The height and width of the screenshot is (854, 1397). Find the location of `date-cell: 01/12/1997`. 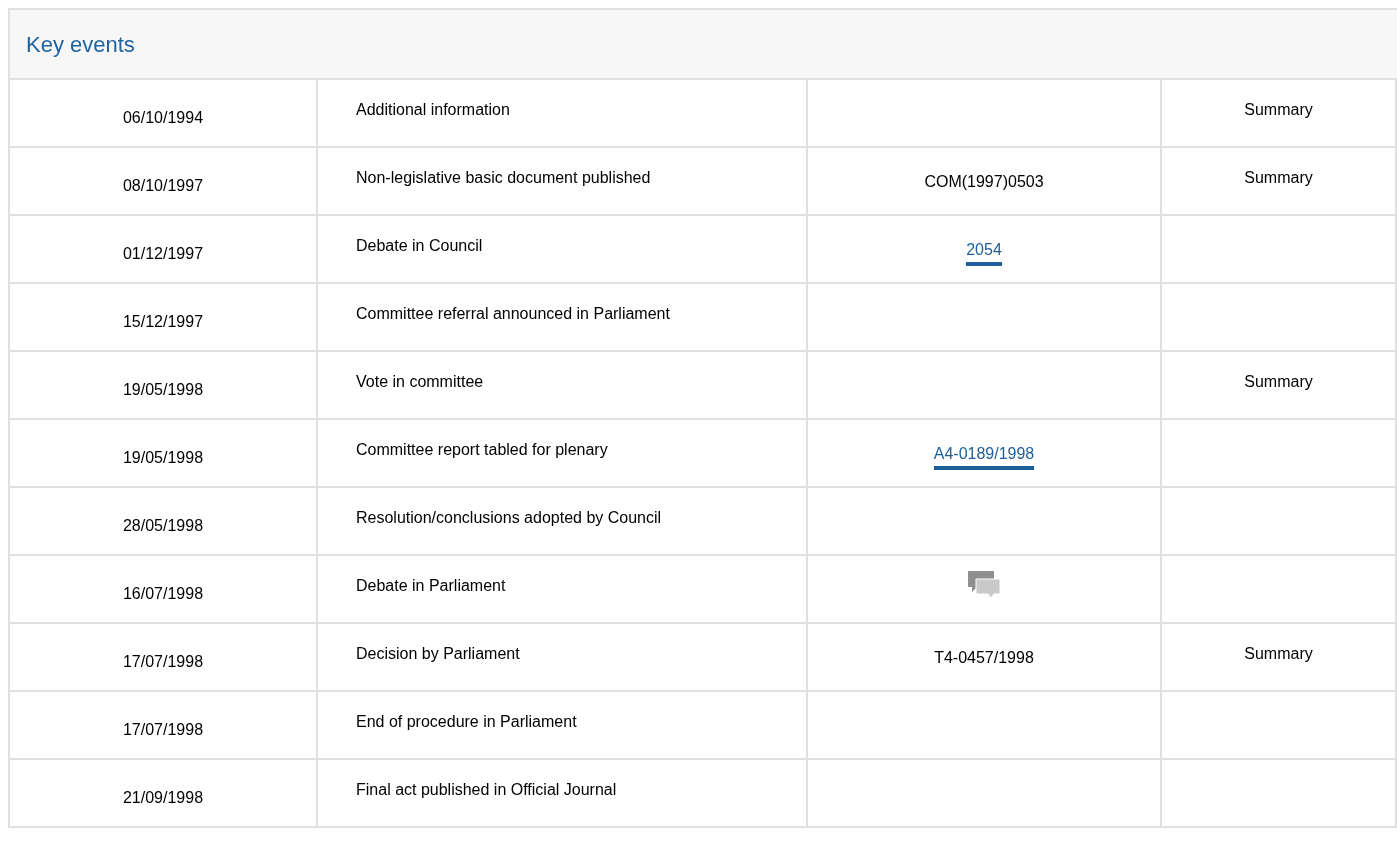

date-cell: 01/12/1997 is located at coordinates (164, 250).